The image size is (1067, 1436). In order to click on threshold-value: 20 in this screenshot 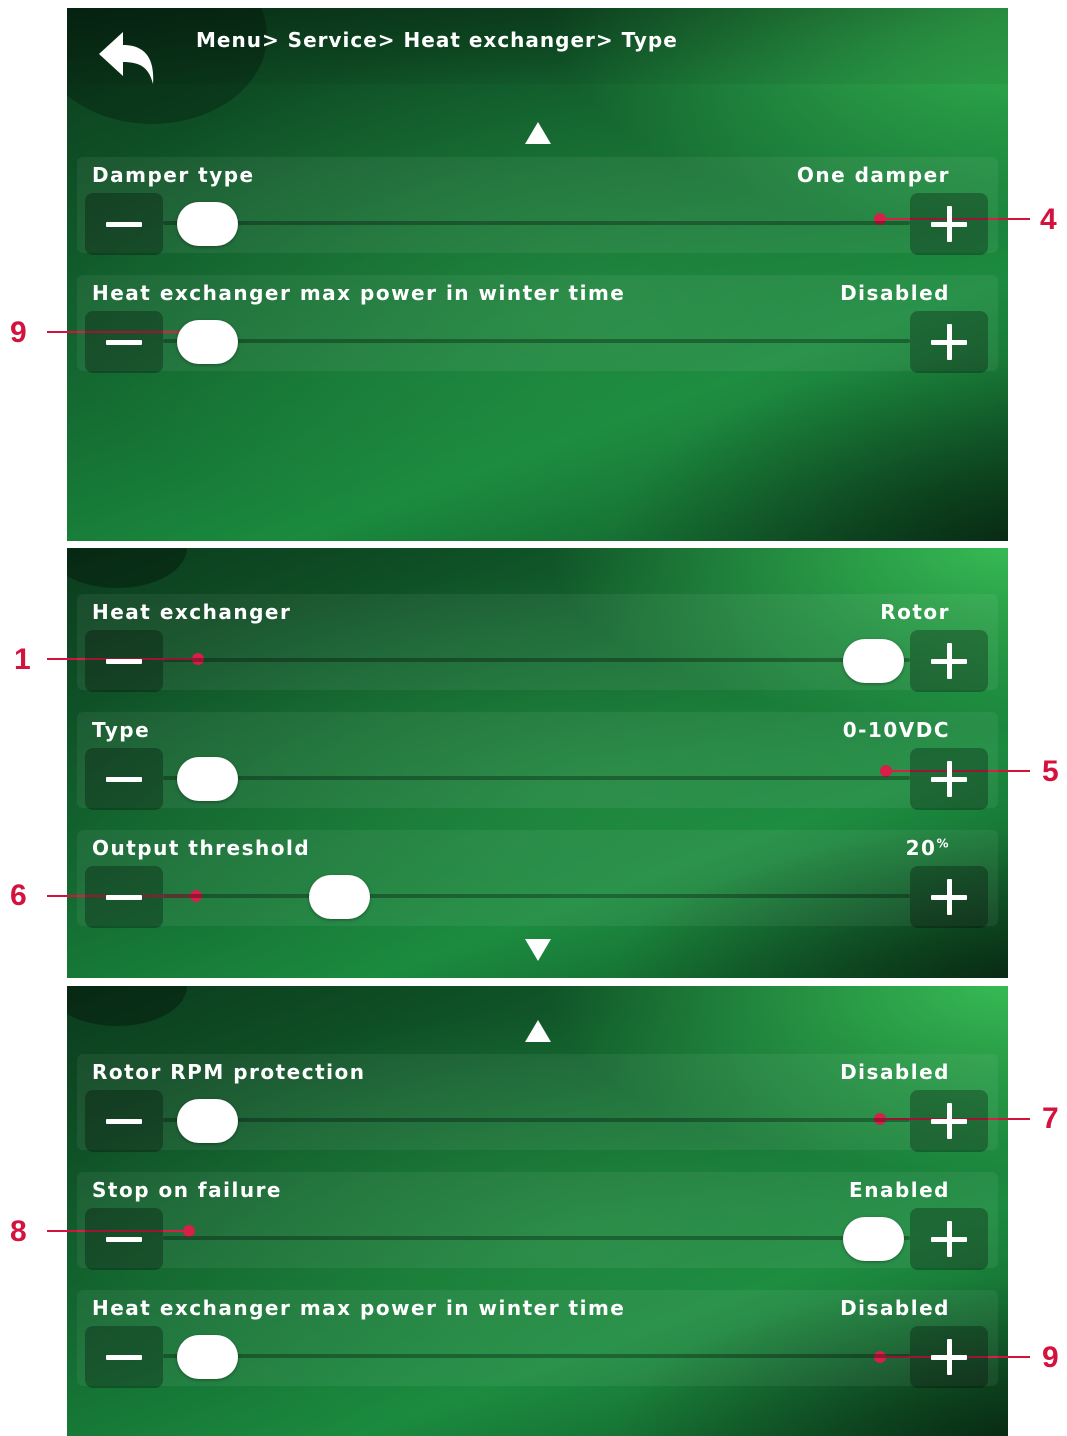, I will do `click(921, 848)`.